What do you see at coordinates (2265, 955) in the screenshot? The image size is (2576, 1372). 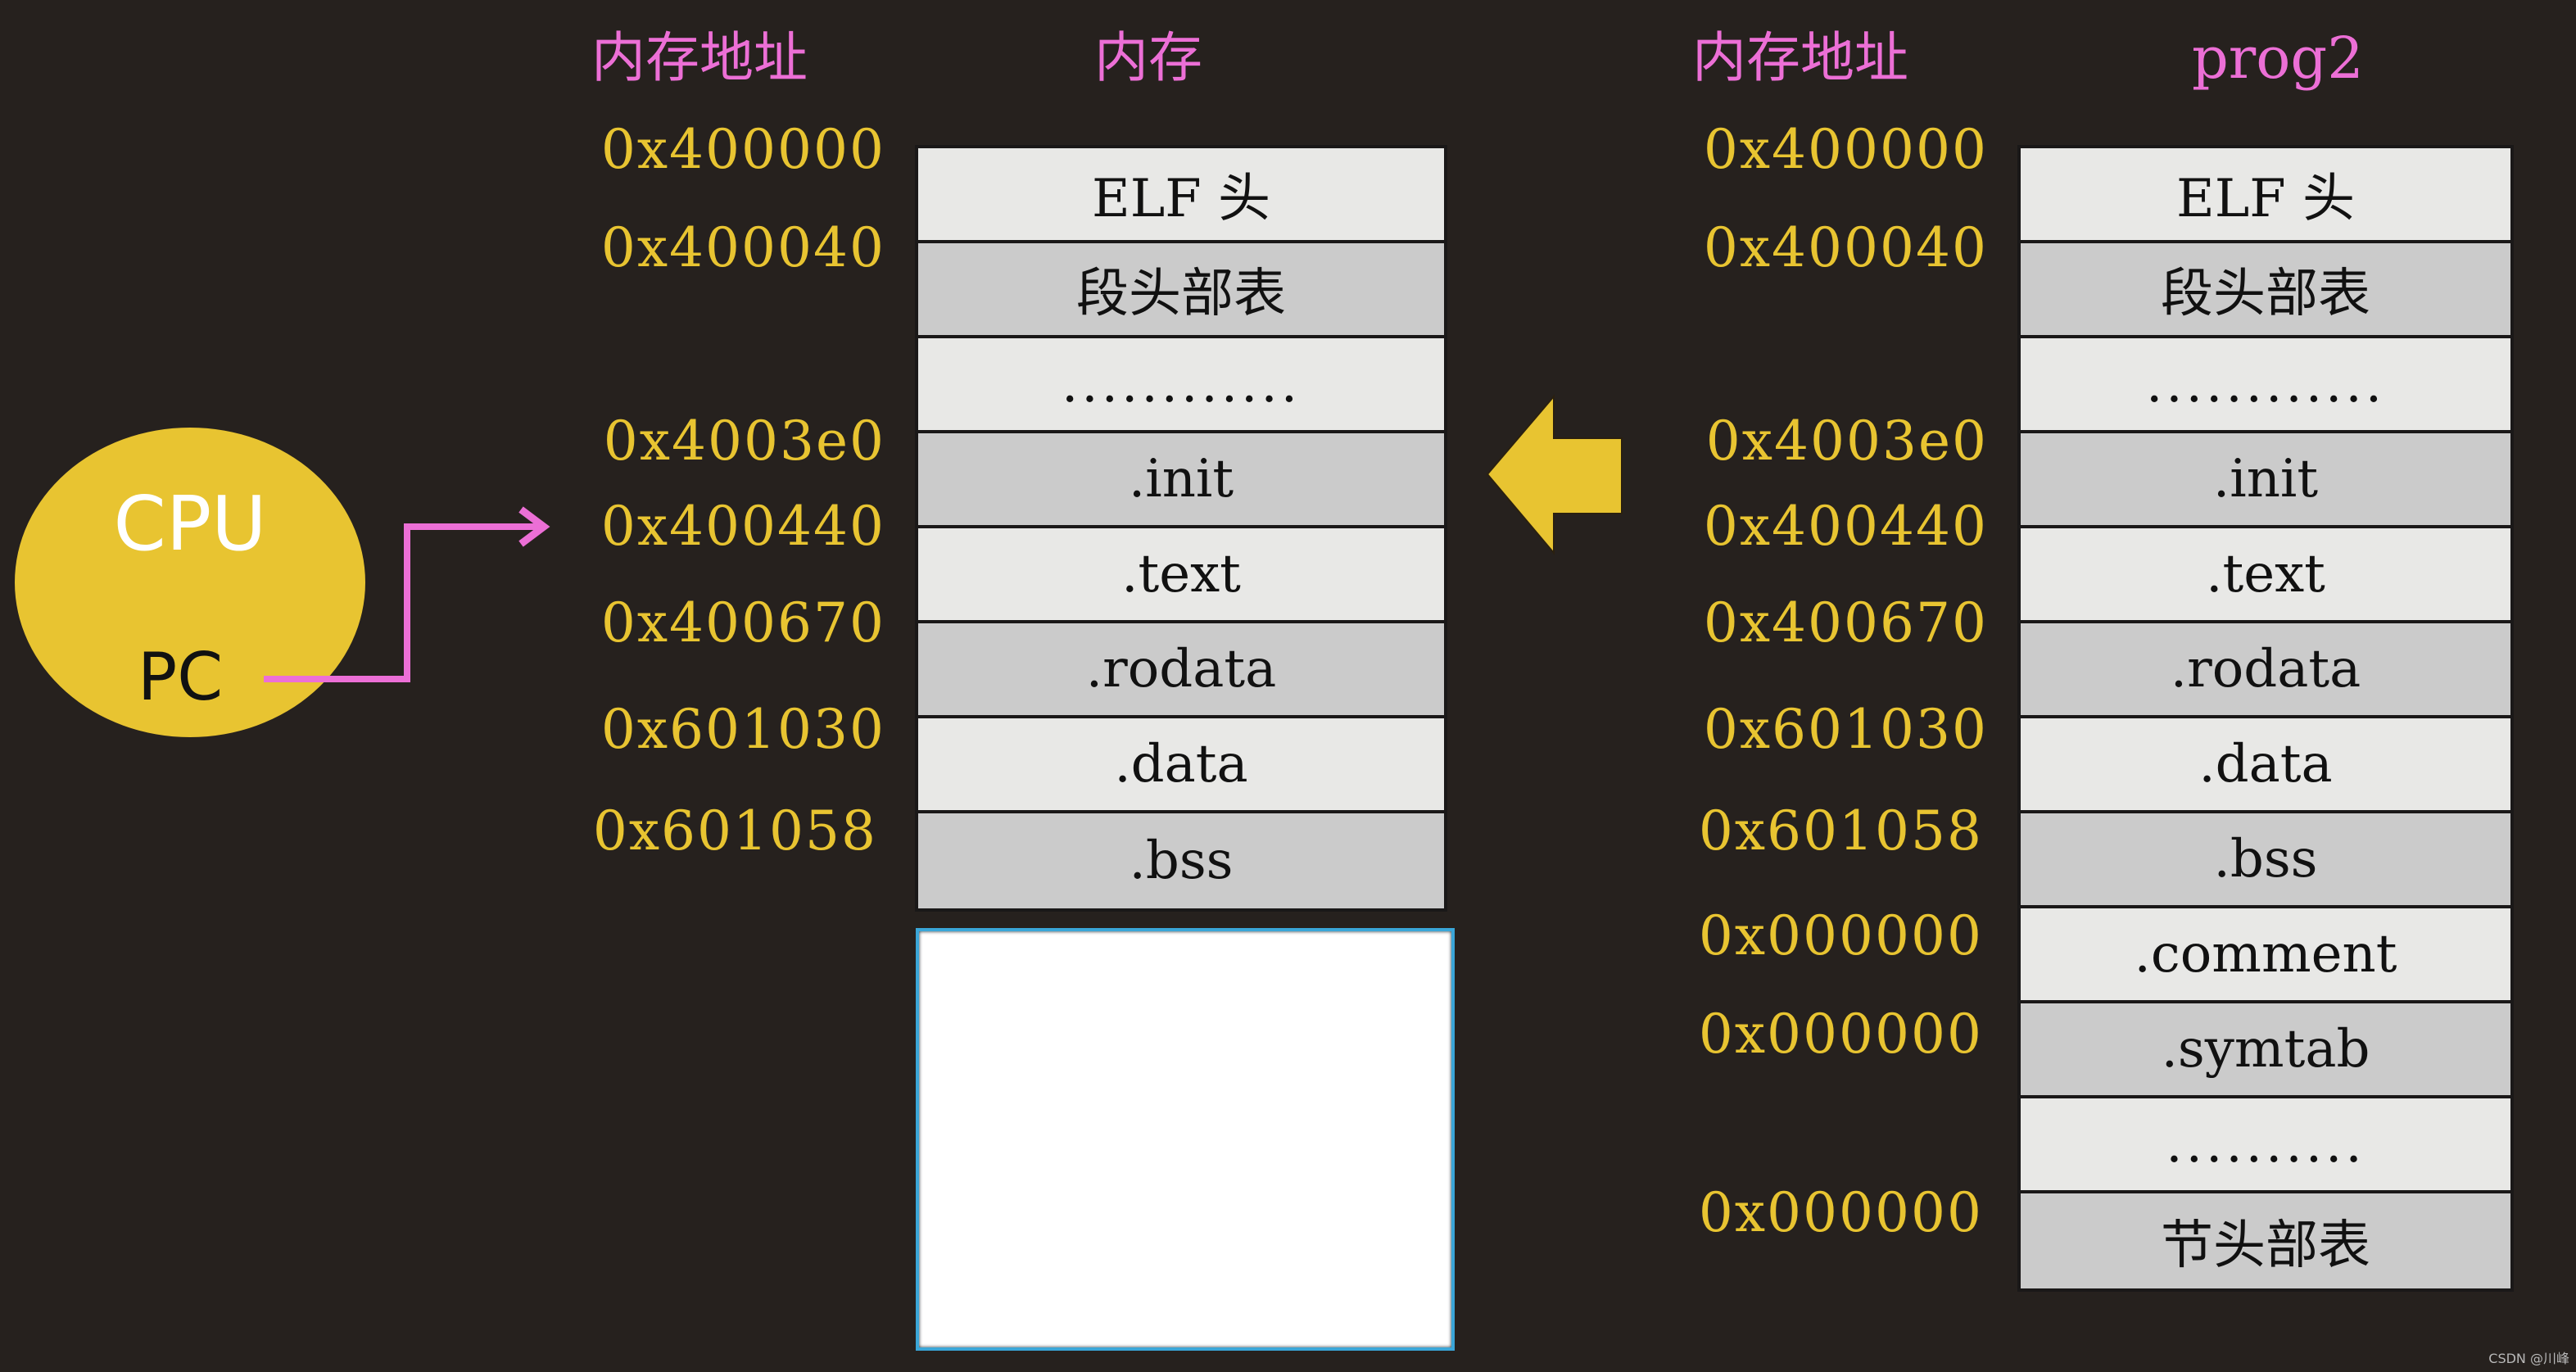 I see `program-cell-comment: .comment` at bounding box center [2265, 955].